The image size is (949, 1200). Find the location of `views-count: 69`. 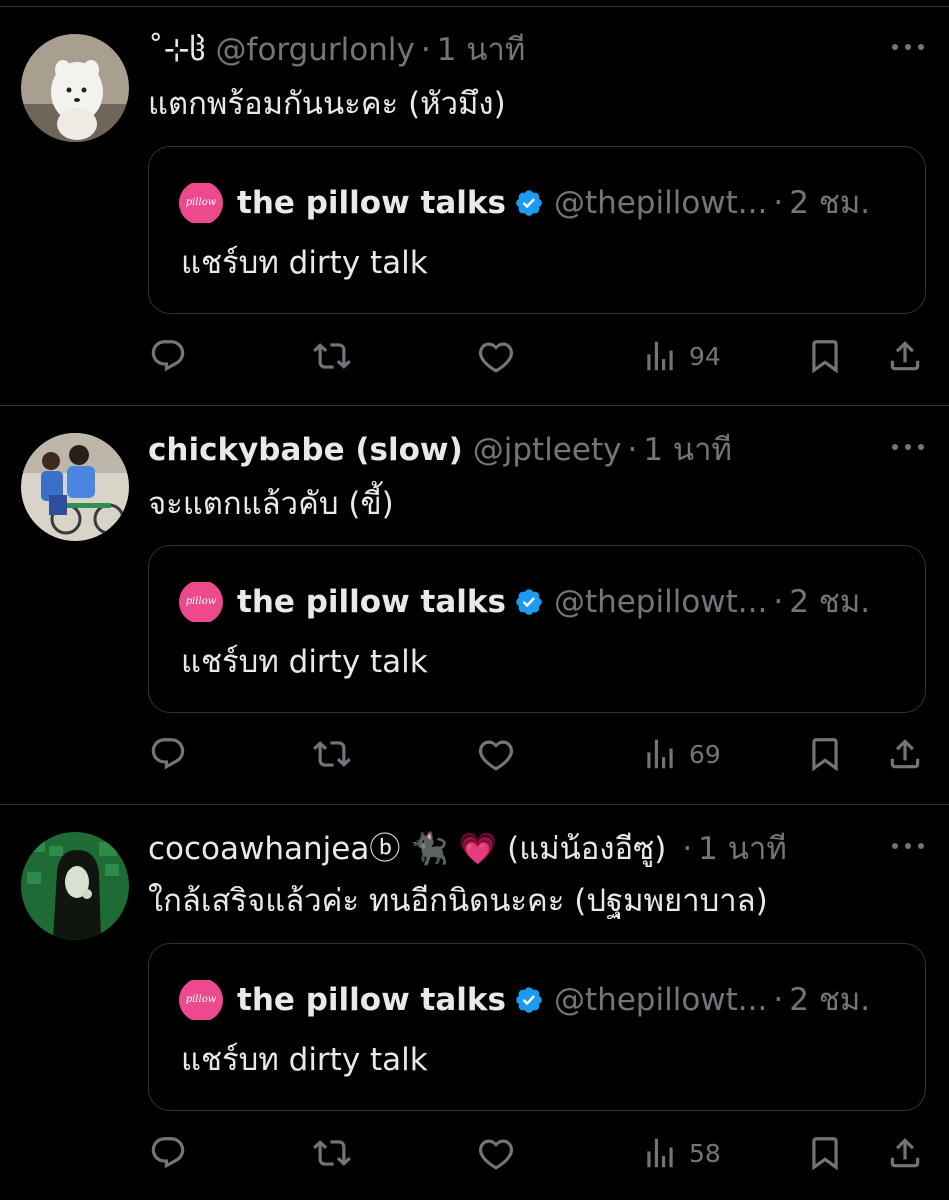

views-count: 69 is located at coordinates (705, 754).